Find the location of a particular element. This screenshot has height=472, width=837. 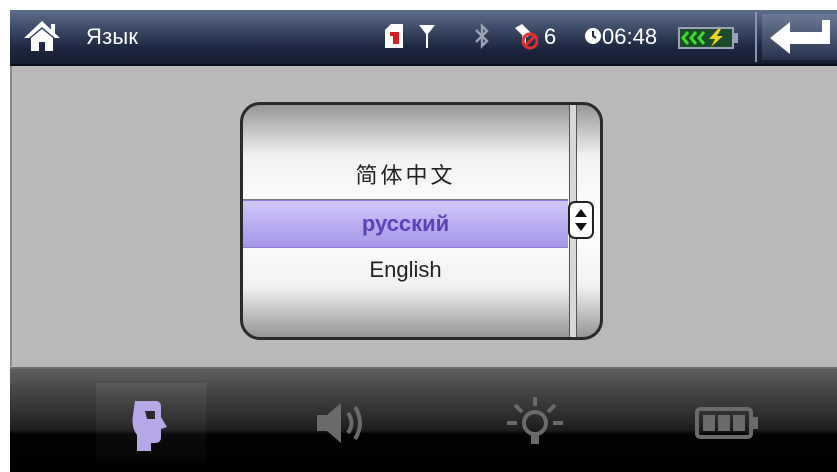

content-edge is located at coordinates (11, 216).